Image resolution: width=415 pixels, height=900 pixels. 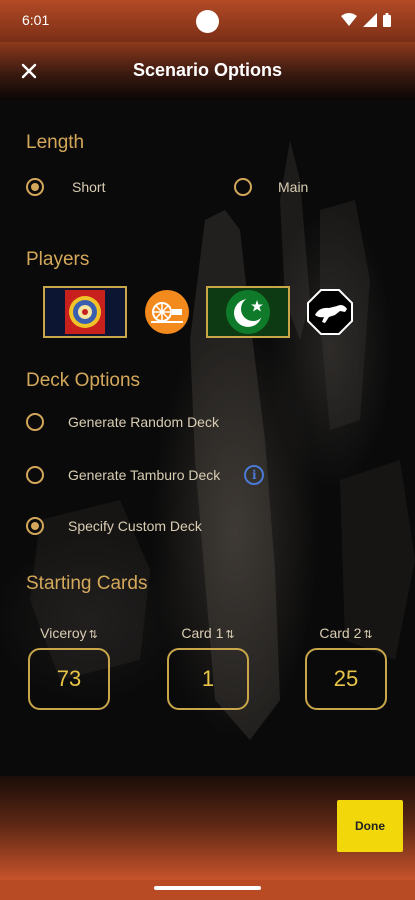 I want to click on card-value-field: 73, so click(x=69, y=679).